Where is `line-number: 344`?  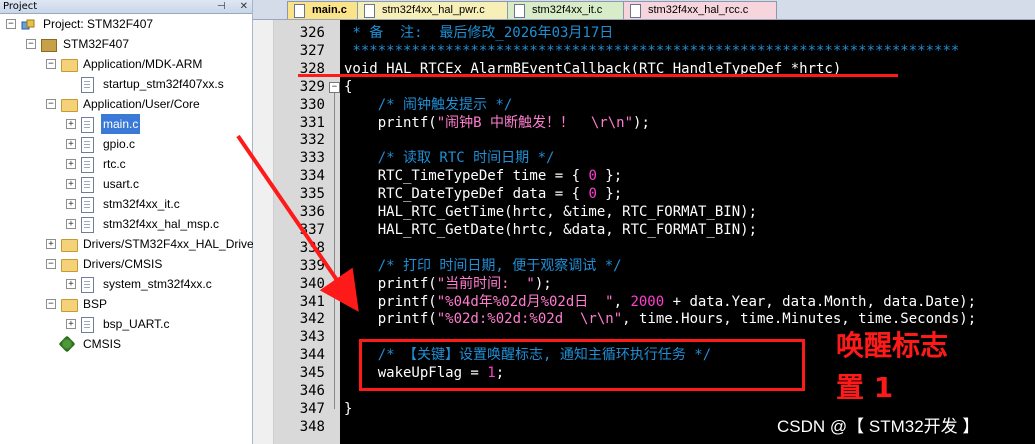
line-number: 344 is located at coordinates (312, 355).